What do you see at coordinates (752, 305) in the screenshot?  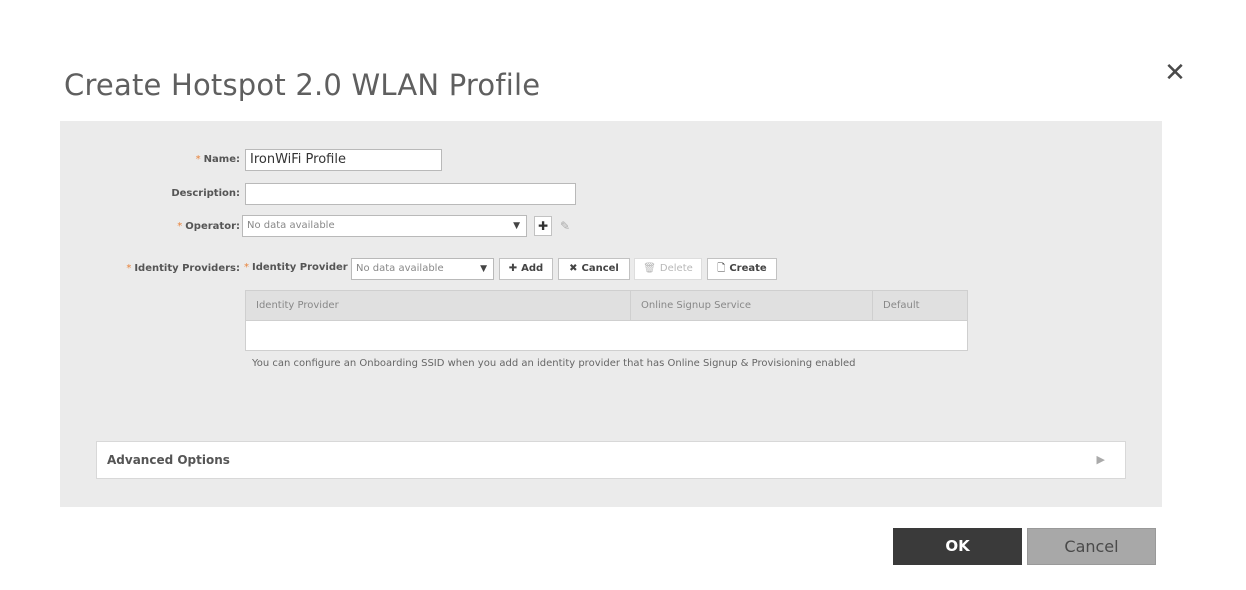 I see `column-header-online-signup-service: Online Signup Service` at bounding box center [752, 305].